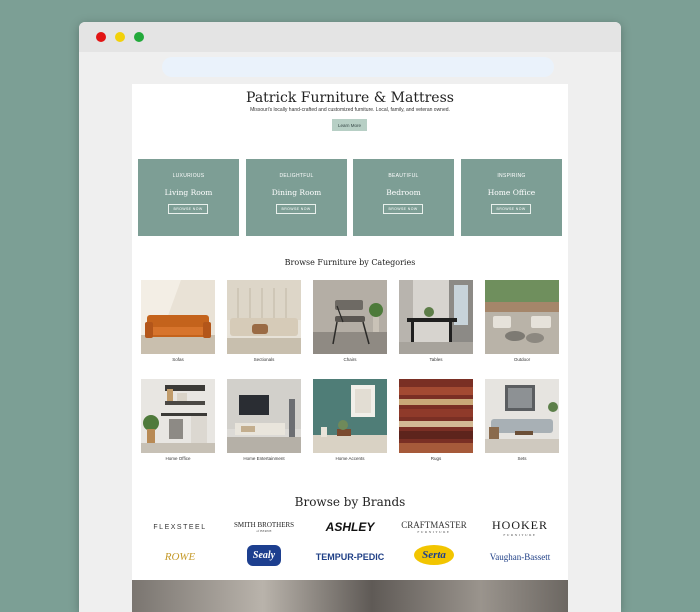  I want to click on brand-name: ASHLEY, so click(350, 527).